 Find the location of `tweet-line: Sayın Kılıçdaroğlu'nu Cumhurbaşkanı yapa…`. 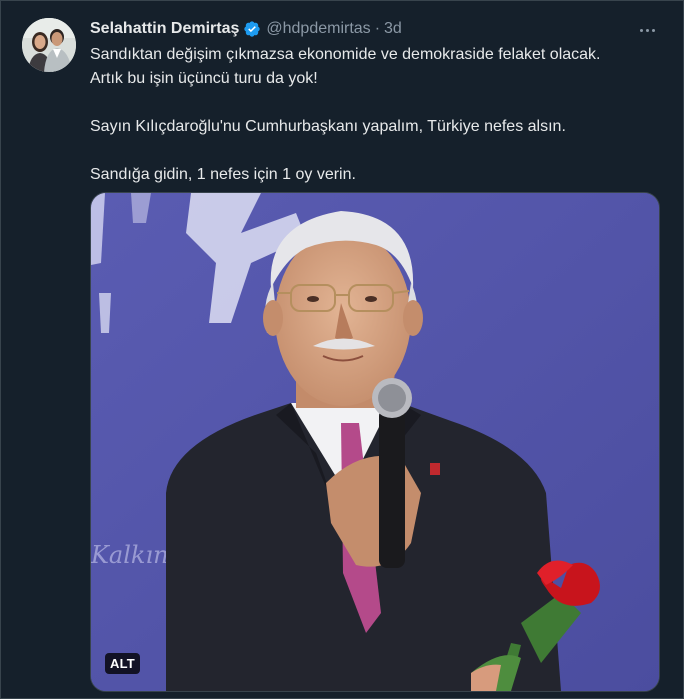

tweet-line: Sayın Kılıçdaroğlu'nu Cumhurbaşkanı yapa… is located at coordinates (328, 126).